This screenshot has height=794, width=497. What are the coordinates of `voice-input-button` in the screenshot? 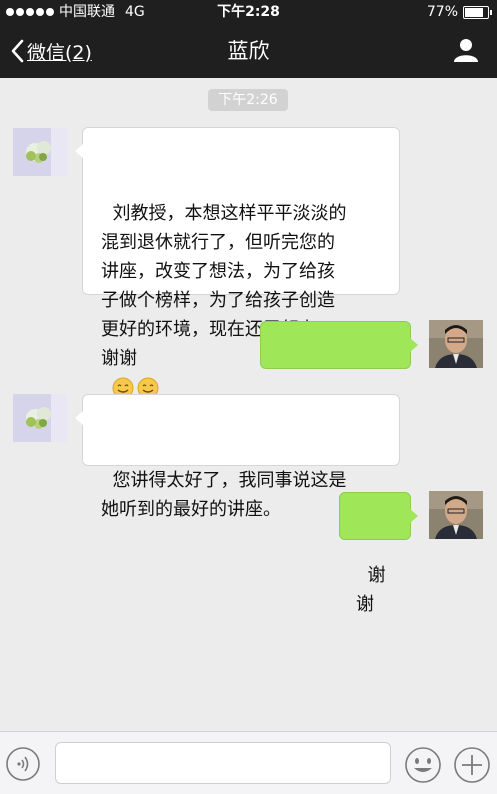 It's located at (23, 764).